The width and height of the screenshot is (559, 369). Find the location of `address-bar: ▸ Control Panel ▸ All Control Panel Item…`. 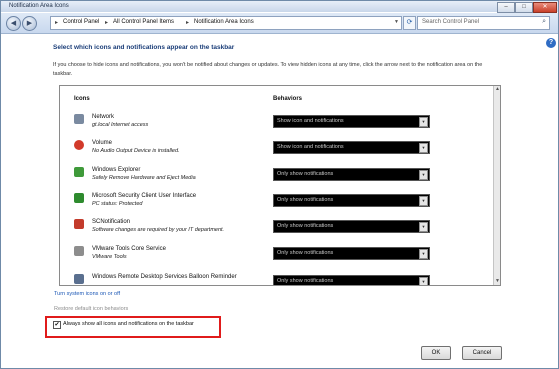

address-bar: ▸ Control Panel ▸ All Control Panel Item… is located at coordinates (226, 23).